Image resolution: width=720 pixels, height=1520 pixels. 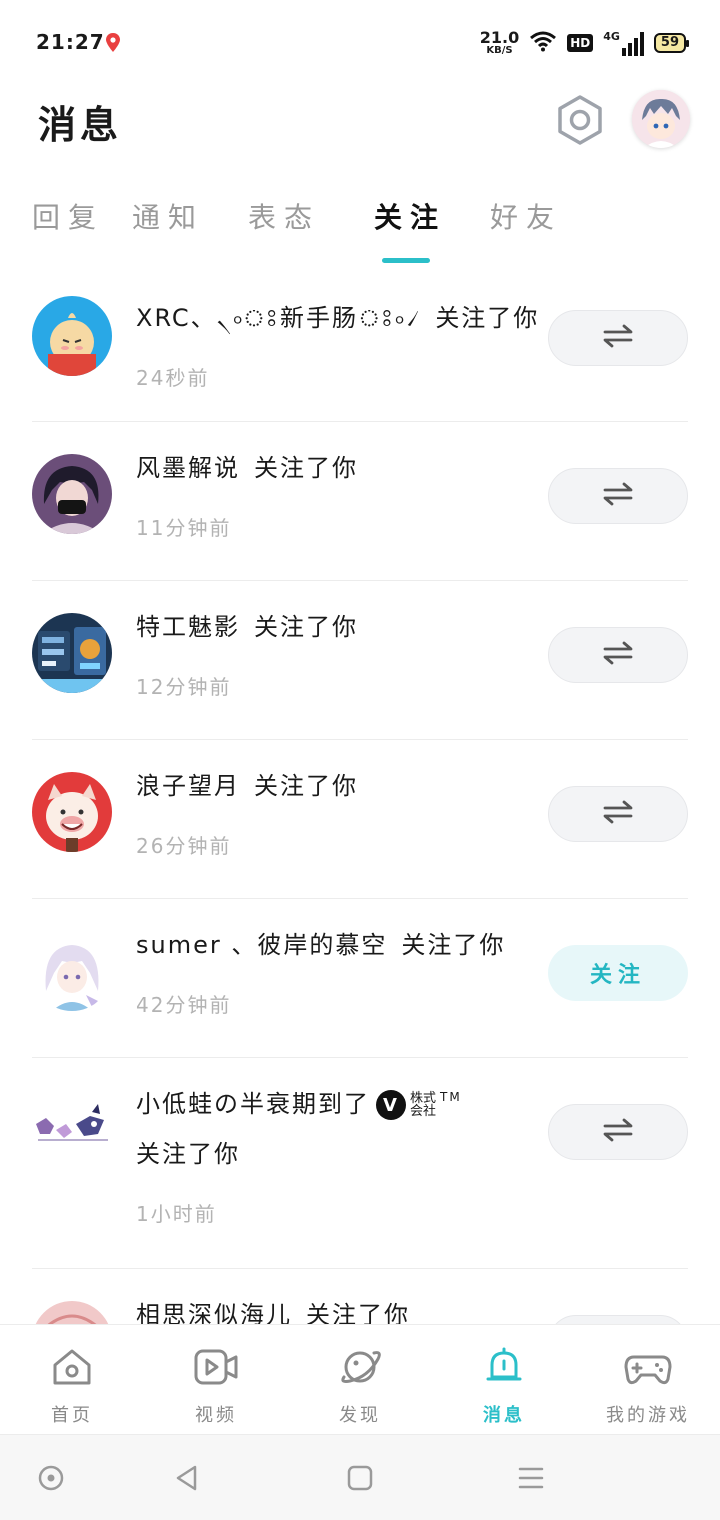 I want to click on list-item: sumer 、彼岸的慕空 关注了你 42分钟前 关注, so click(x=360, y=978).